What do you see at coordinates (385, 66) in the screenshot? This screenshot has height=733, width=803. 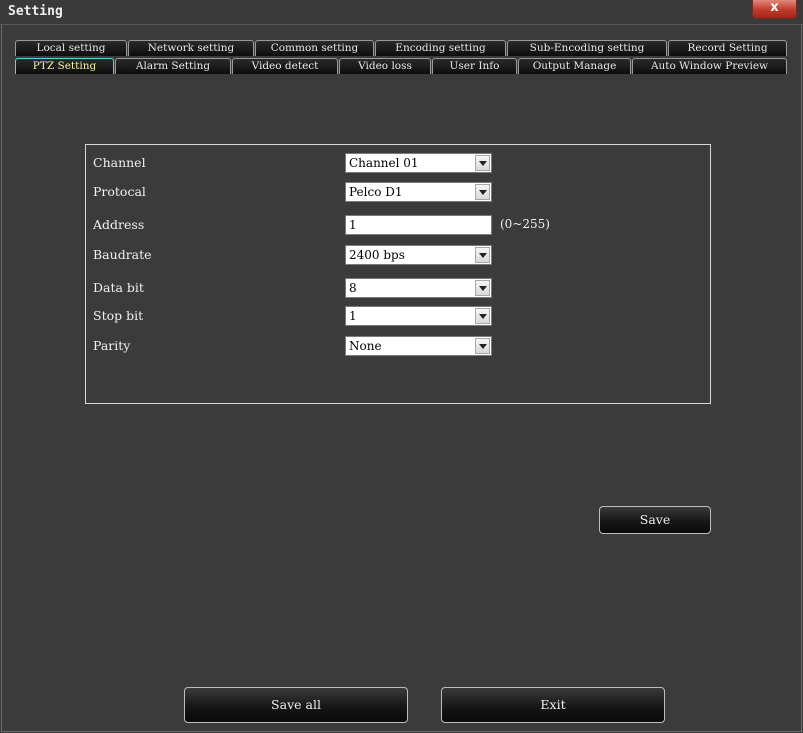 I see `tab-video-loss: Video loss` at bounding box center [385, 66].